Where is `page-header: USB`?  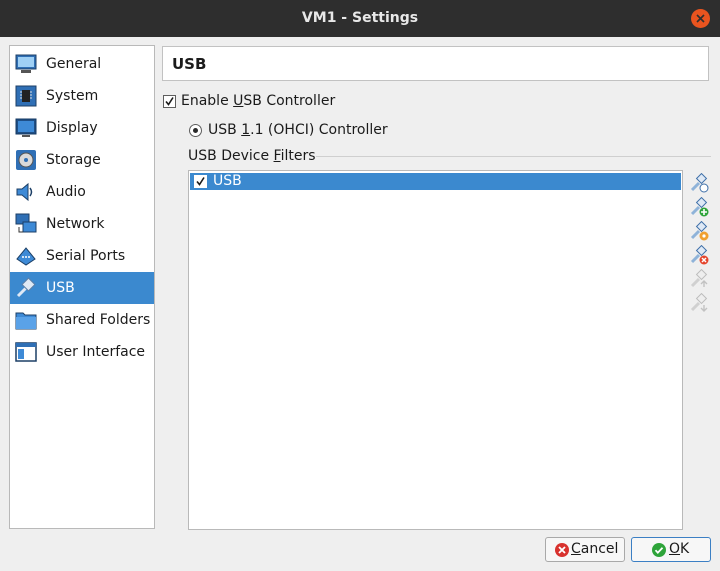
page-header: USB is located at coordinates (435, 63).